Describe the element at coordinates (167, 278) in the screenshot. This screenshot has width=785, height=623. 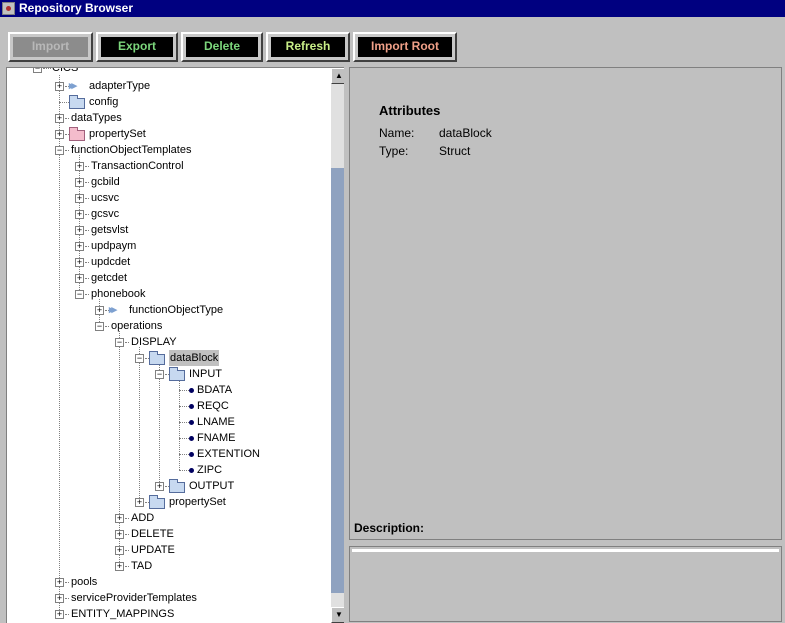
I see `tree-node: + getcdet` at that location.